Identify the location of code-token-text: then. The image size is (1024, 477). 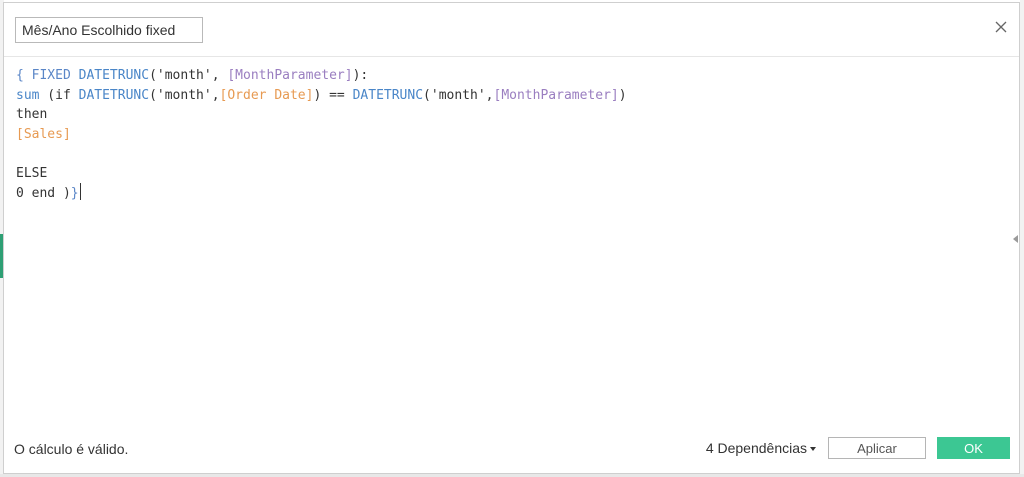
(32, 114).